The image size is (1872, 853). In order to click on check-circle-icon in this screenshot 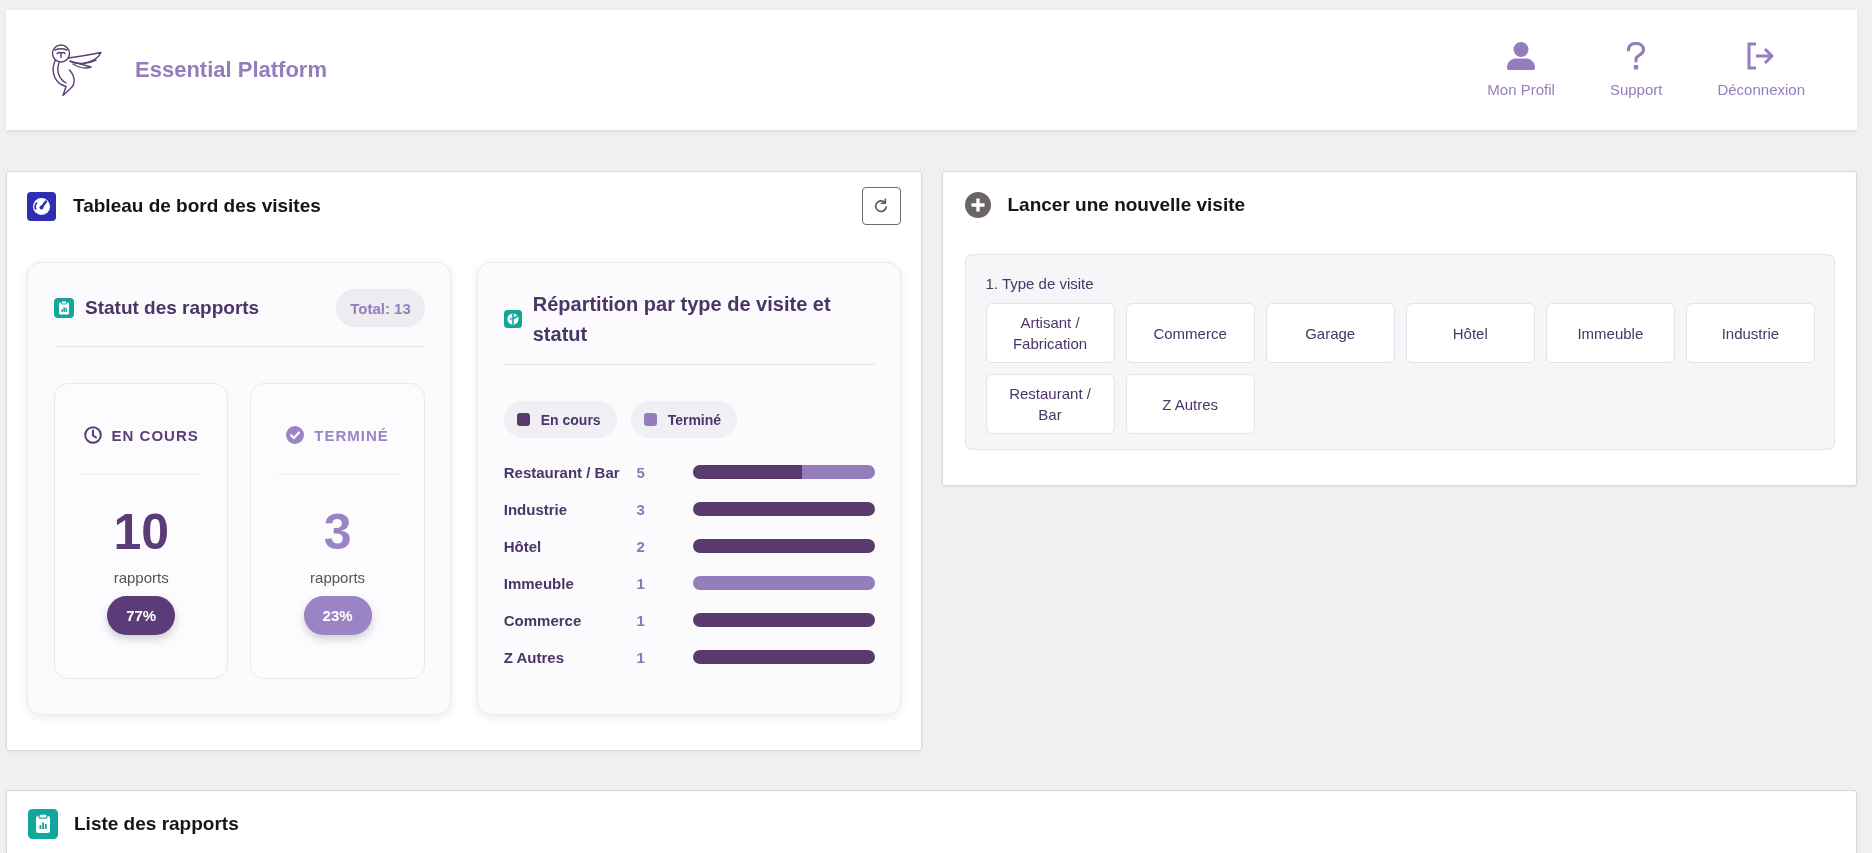, I will do `click(295, 435)`.